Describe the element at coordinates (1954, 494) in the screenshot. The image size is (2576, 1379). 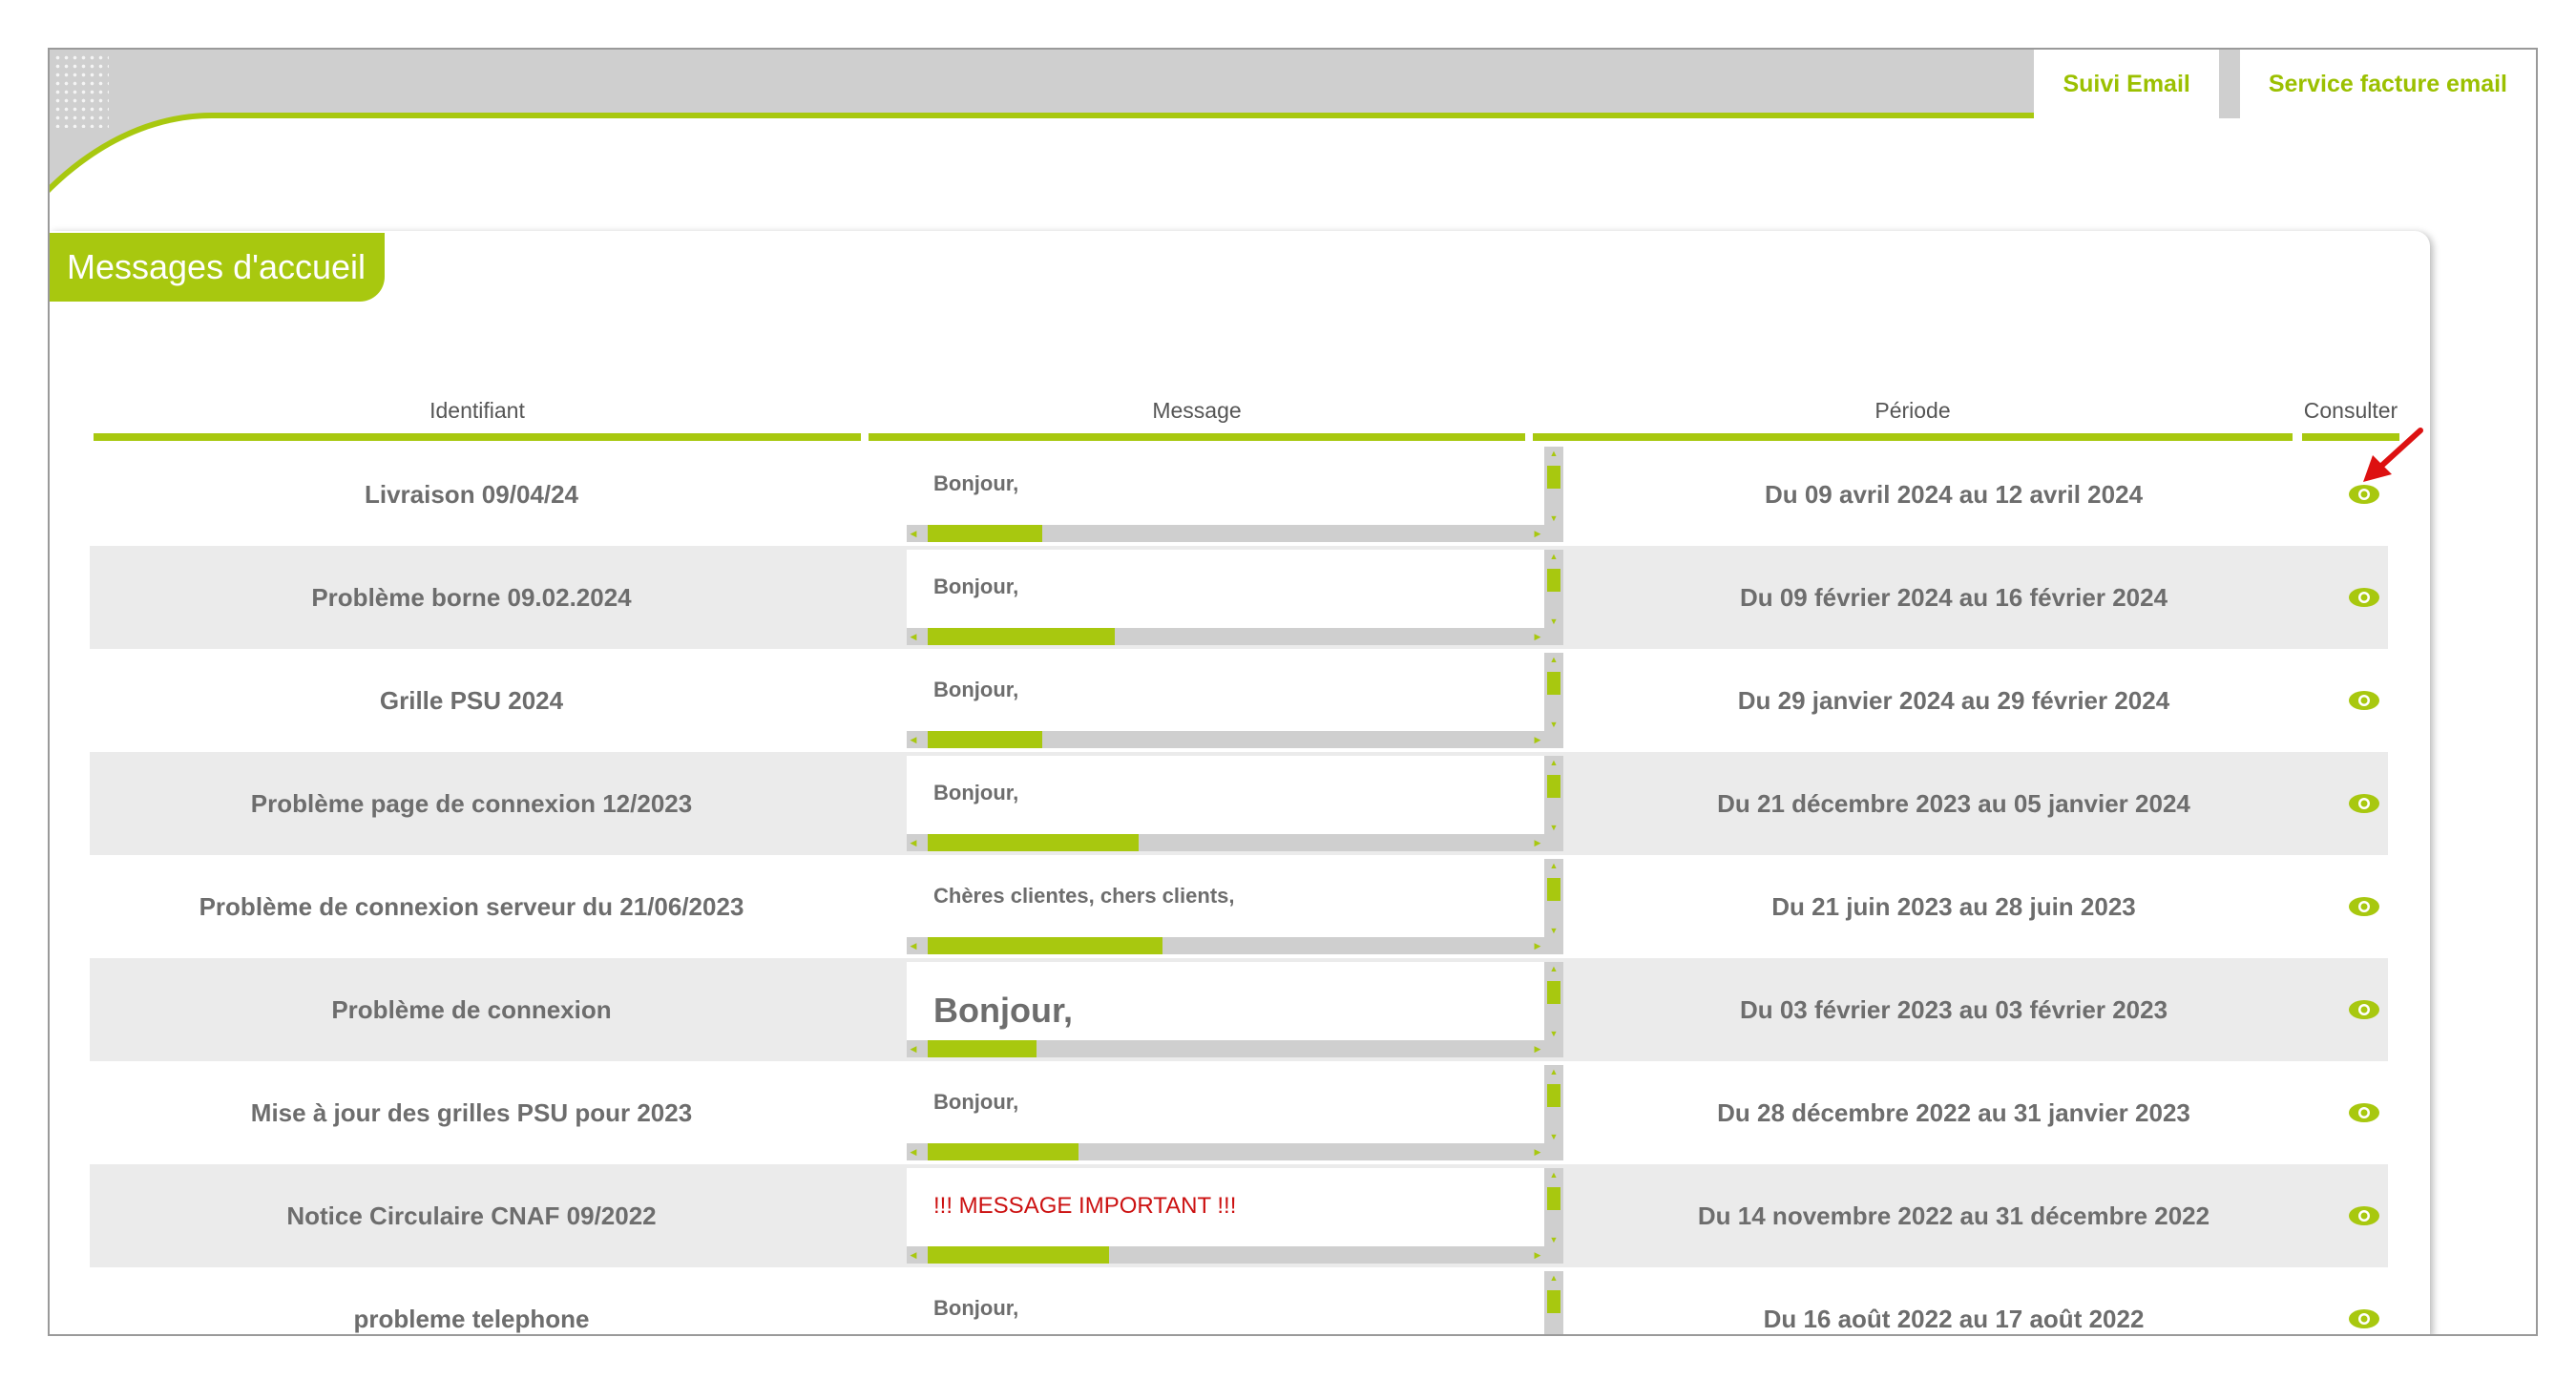
I see `cell-periode: Du 09 avril 2024 au 12 avril 2024` at that location.